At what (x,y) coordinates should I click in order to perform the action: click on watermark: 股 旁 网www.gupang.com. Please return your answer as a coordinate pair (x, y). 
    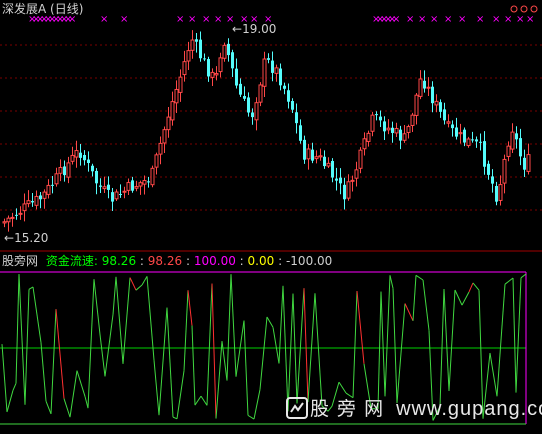
    Looking at the image, I should click on (414, 407).